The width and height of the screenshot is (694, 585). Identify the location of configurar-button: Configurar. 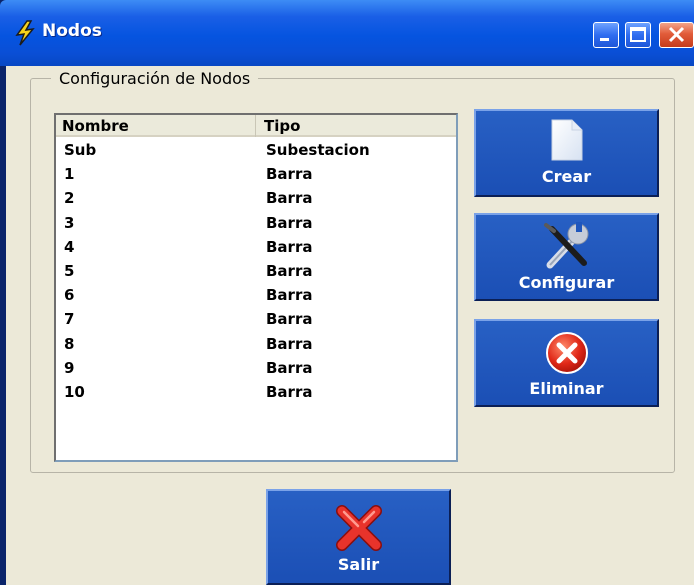
(566, 257).